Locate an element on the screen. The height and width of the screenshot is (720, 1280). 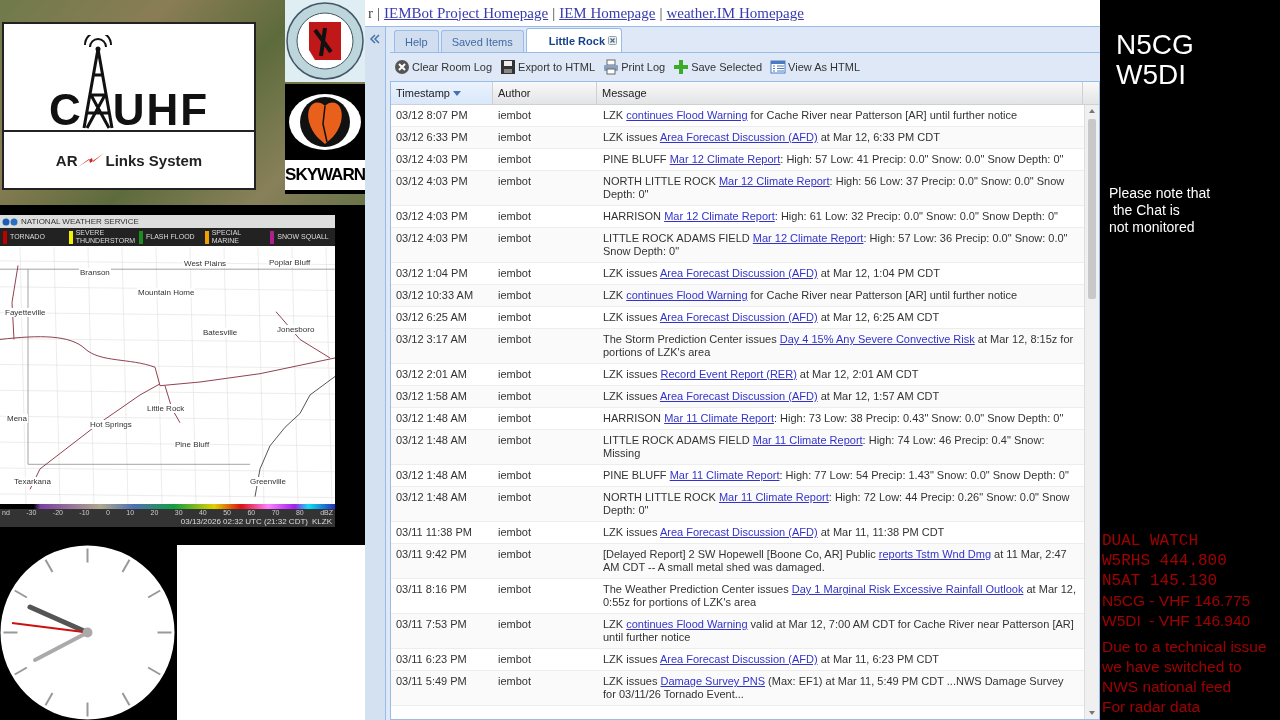
callsign-text: N5CG is located at coordinates (1155, 45).